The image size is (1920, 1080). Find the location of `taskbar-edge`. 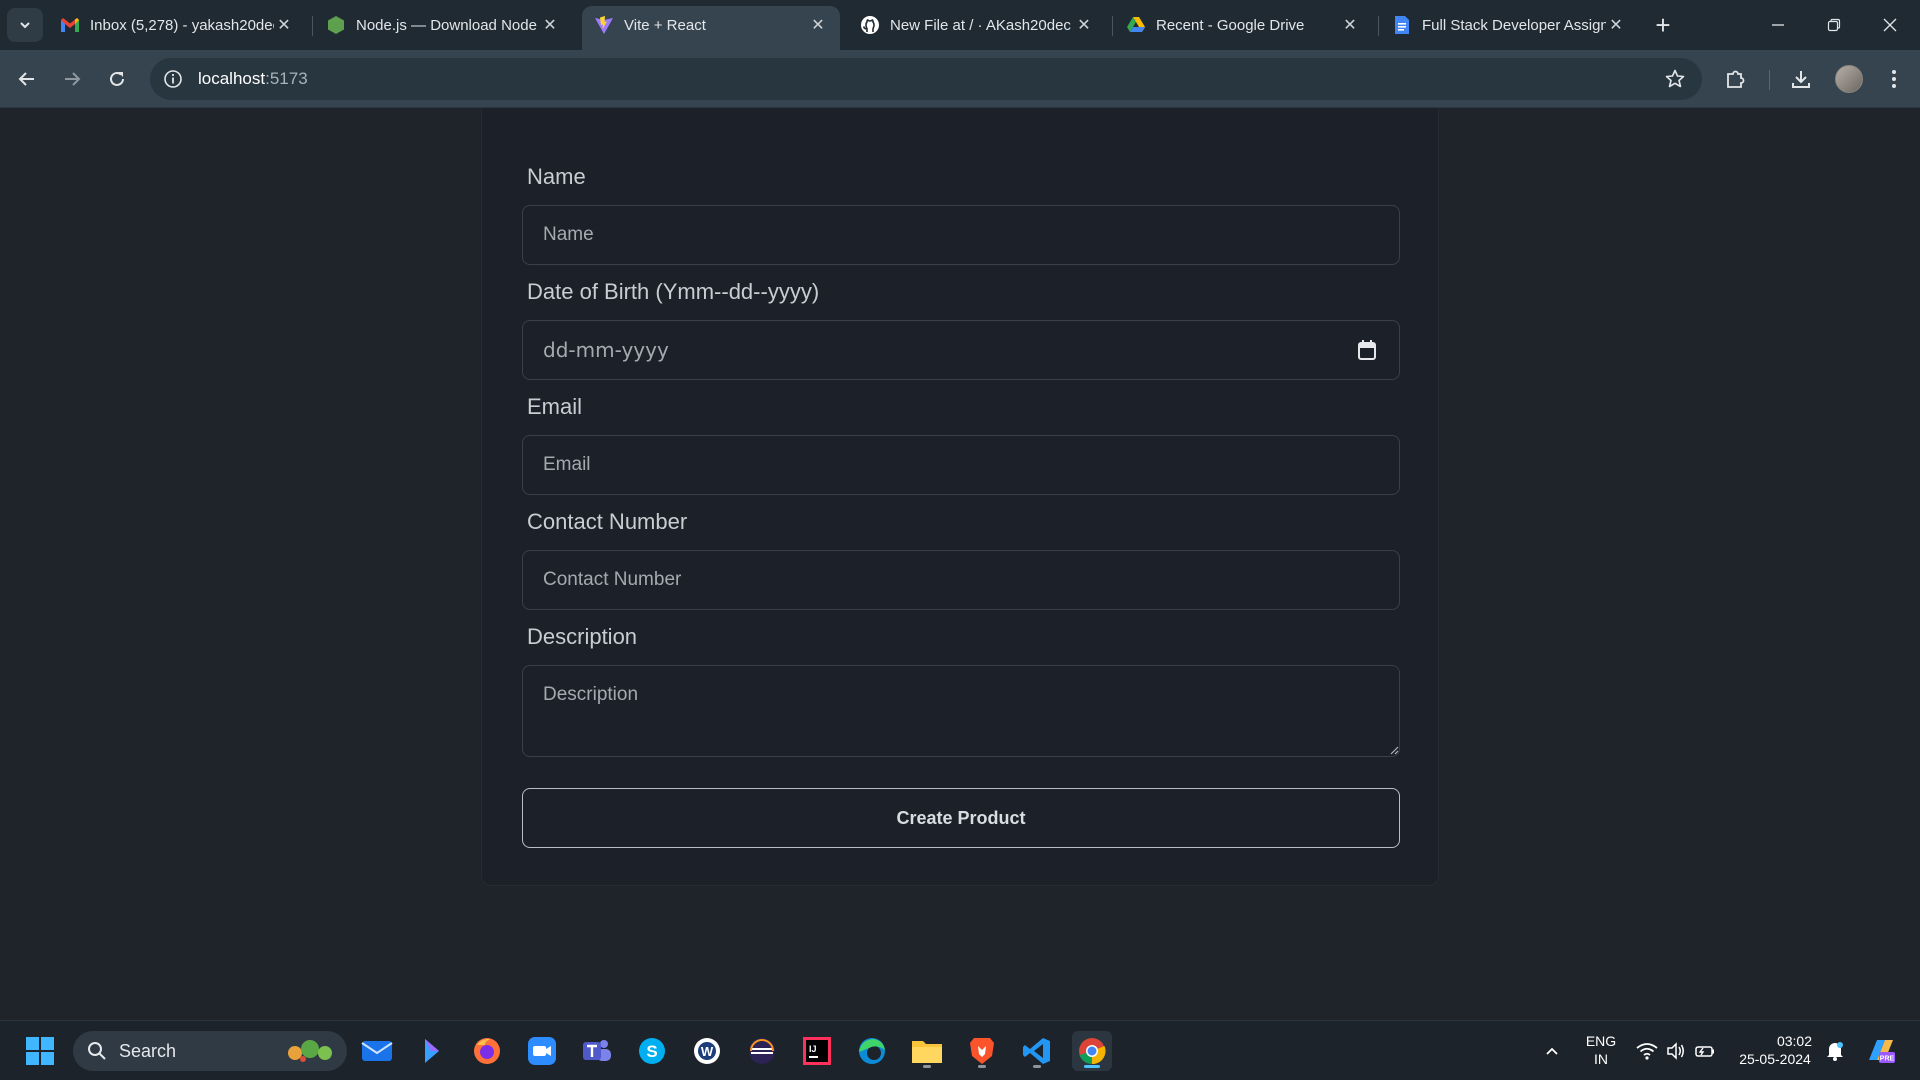

taskbar-edge is located at coordinates (872, 1051).